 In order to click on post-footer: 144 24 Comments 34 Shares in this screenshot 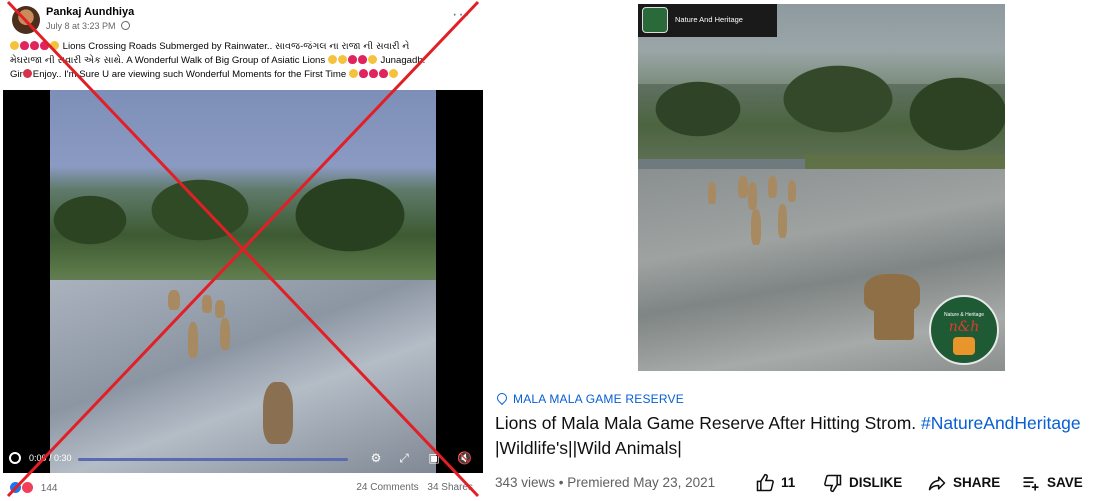, I will do `click(242, 488)`.